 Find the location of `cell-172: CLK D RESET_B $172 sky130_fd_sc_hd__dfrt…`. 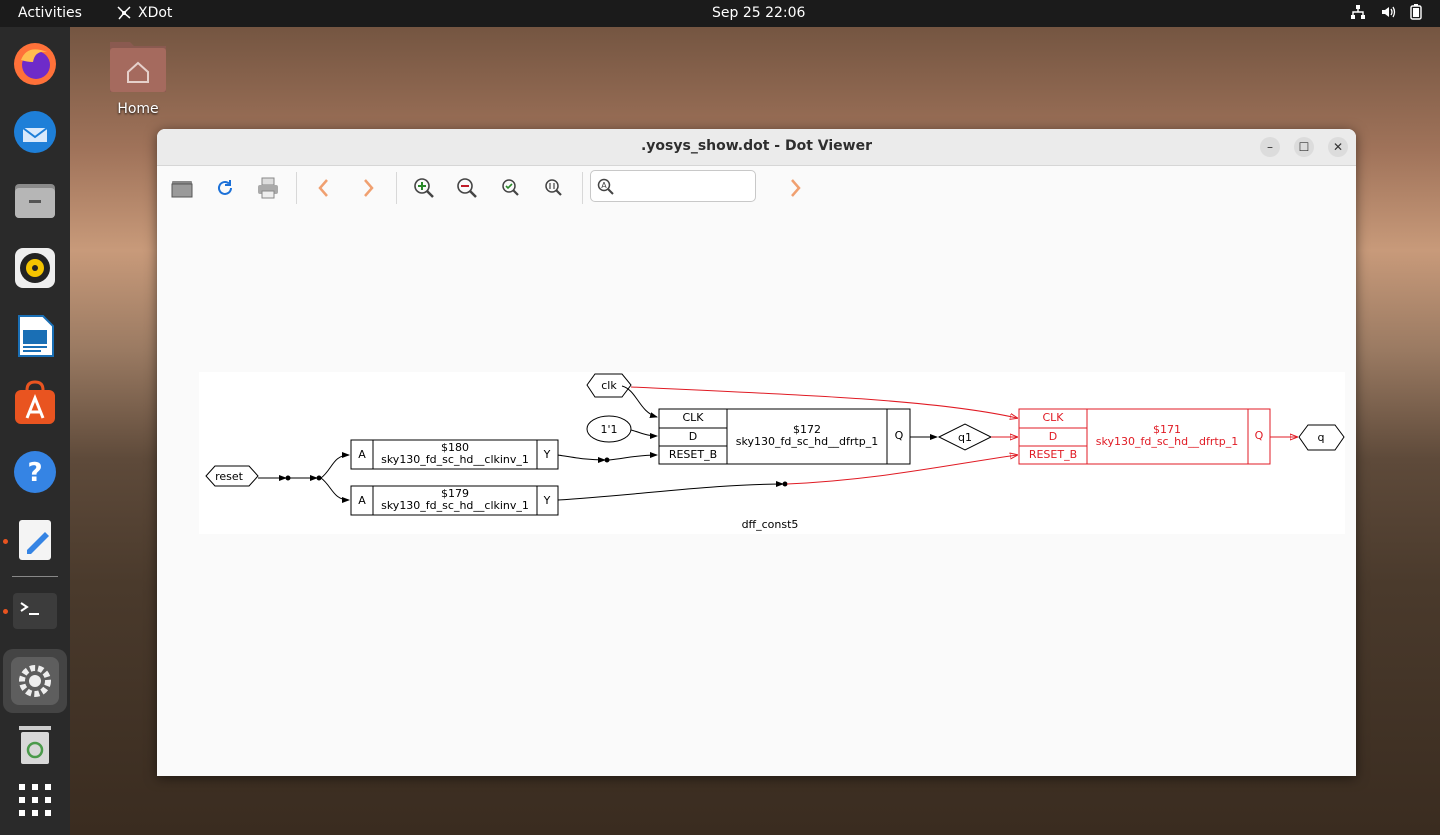

cell-172: CLK D RESET_B $172 sky130_fd_sc_hd__dfrt… is located at coordinates (784, 436).